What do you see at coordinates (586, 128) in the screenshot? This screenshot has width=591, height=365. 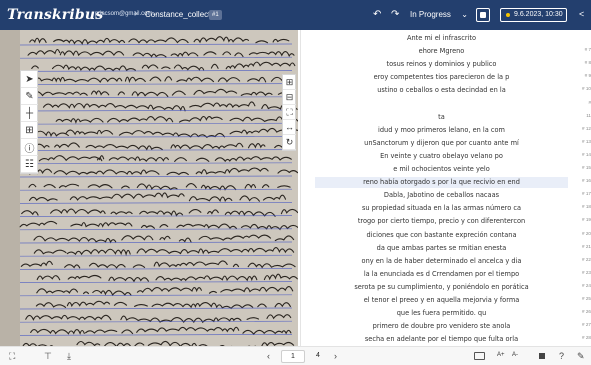 I see `line-number: # 12` at bounding box center [586, 128].